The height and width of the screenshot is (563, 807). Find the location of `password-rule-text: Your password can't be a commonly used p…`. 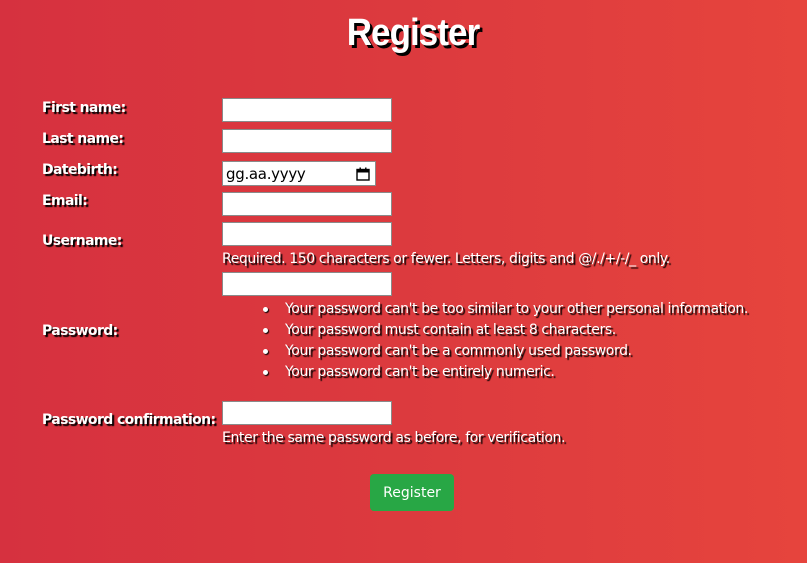

password-rule-text: Your password can't be a commonly used p… is located at coordinates (458, 351).